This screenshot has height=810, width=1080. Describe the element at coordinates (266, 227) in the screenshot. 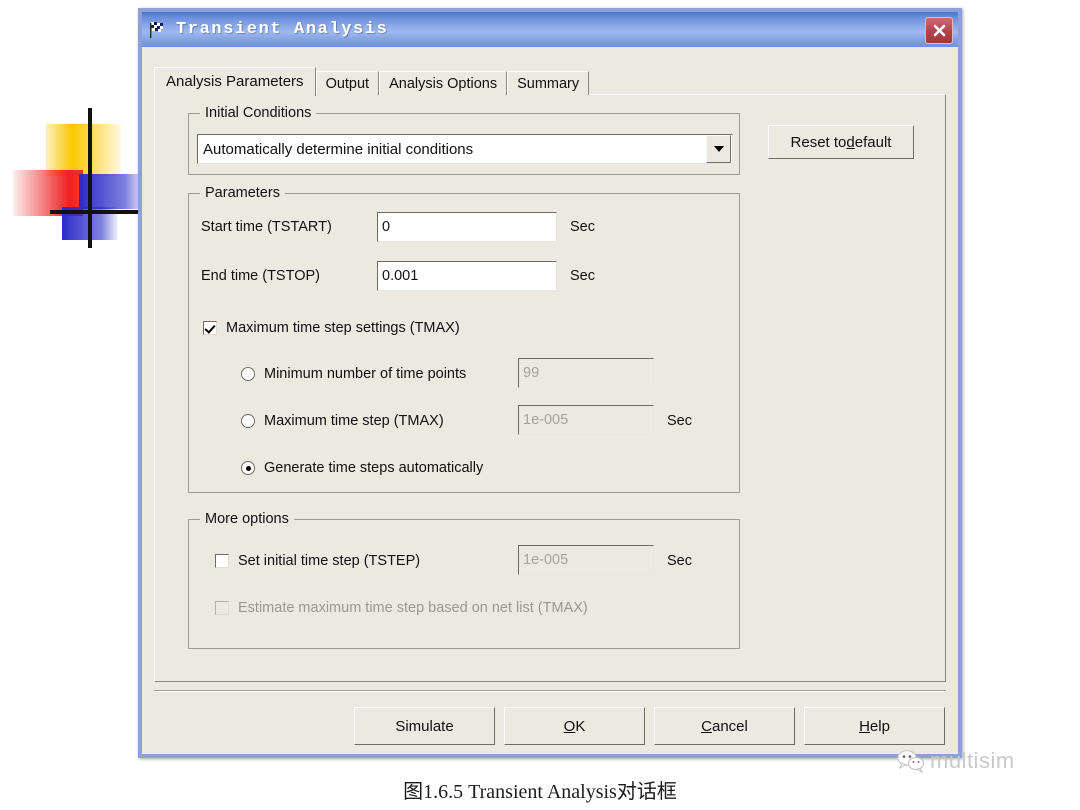

I see `start-time-label: Start time (TSTART)` at that location.